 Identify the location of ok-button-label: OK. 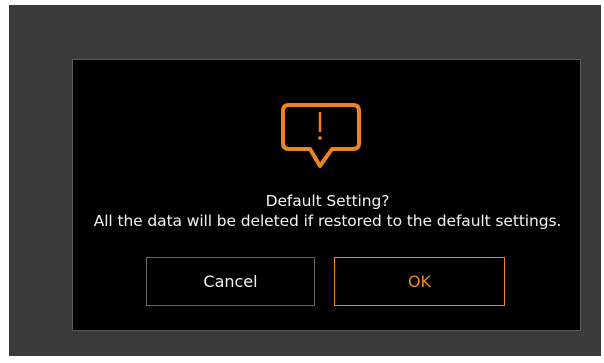
(419, 281).